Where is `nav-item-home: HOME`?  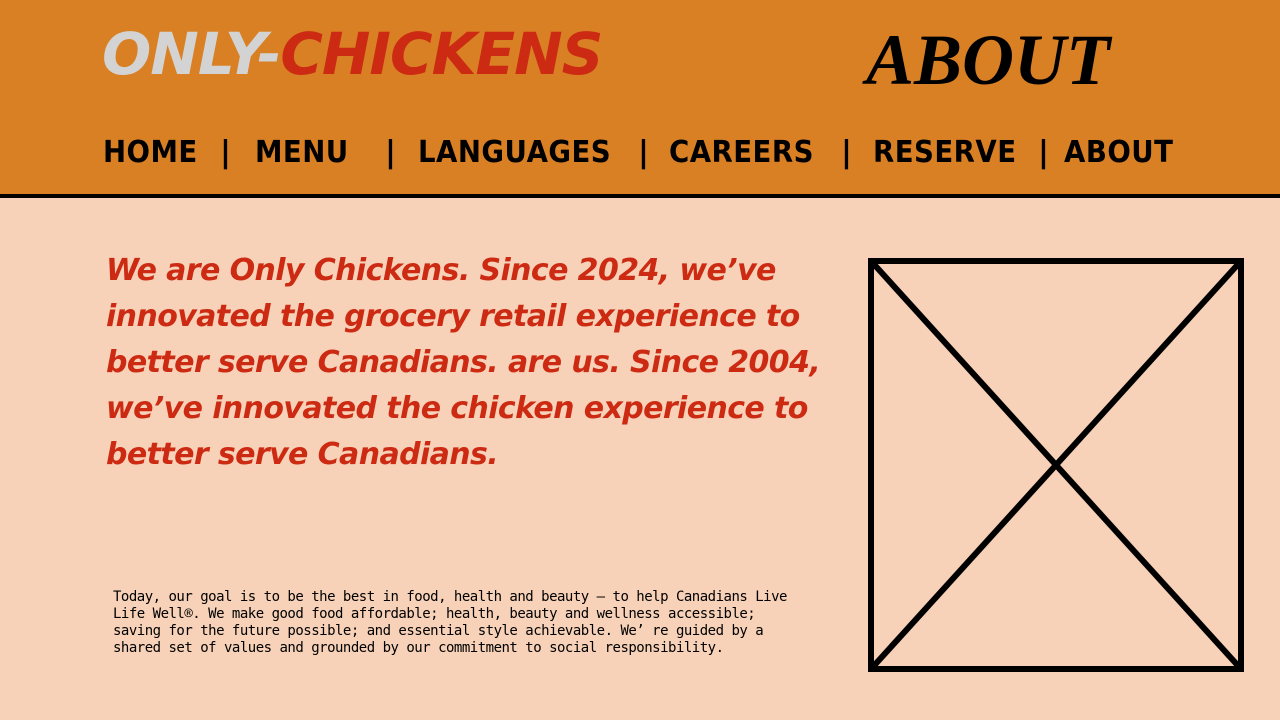 nav-item-home: HOME is located at coordinates (157, 152).